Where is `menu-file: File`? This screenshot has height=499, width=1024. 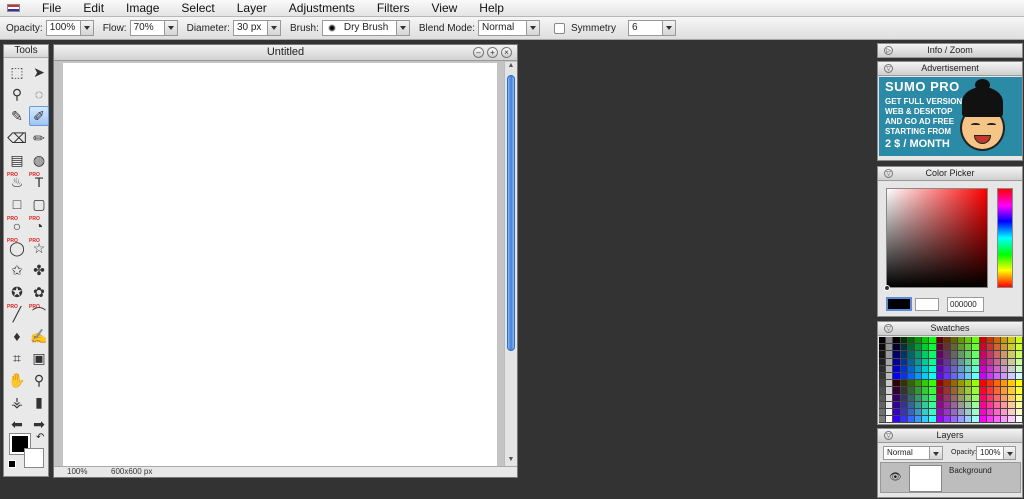 menu-file: File is located at coordinates (51, 8).